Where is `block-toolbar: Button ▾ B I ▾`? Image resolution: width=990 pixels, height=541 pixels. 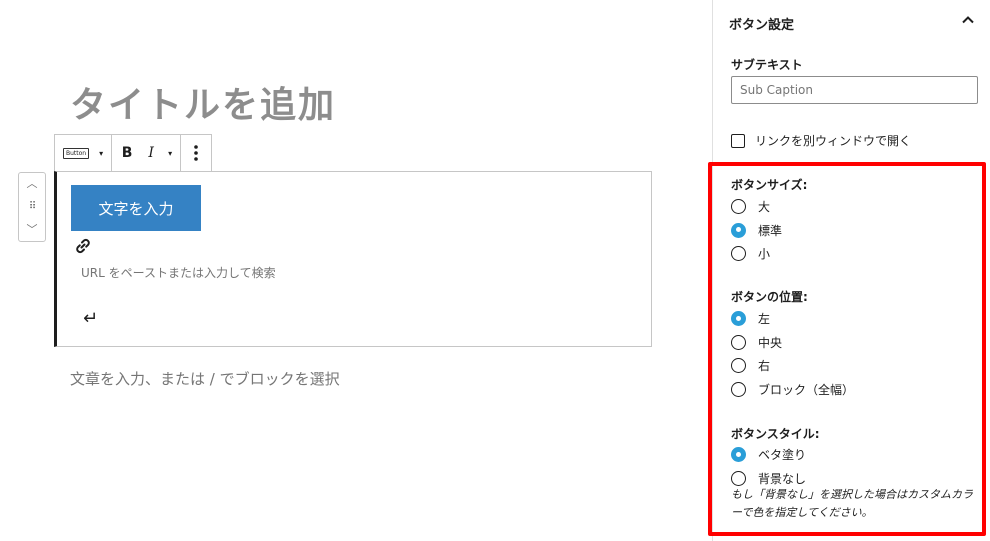
block-toolbar: Button ▾ B I ▾ is located at coordinates (133, 153).